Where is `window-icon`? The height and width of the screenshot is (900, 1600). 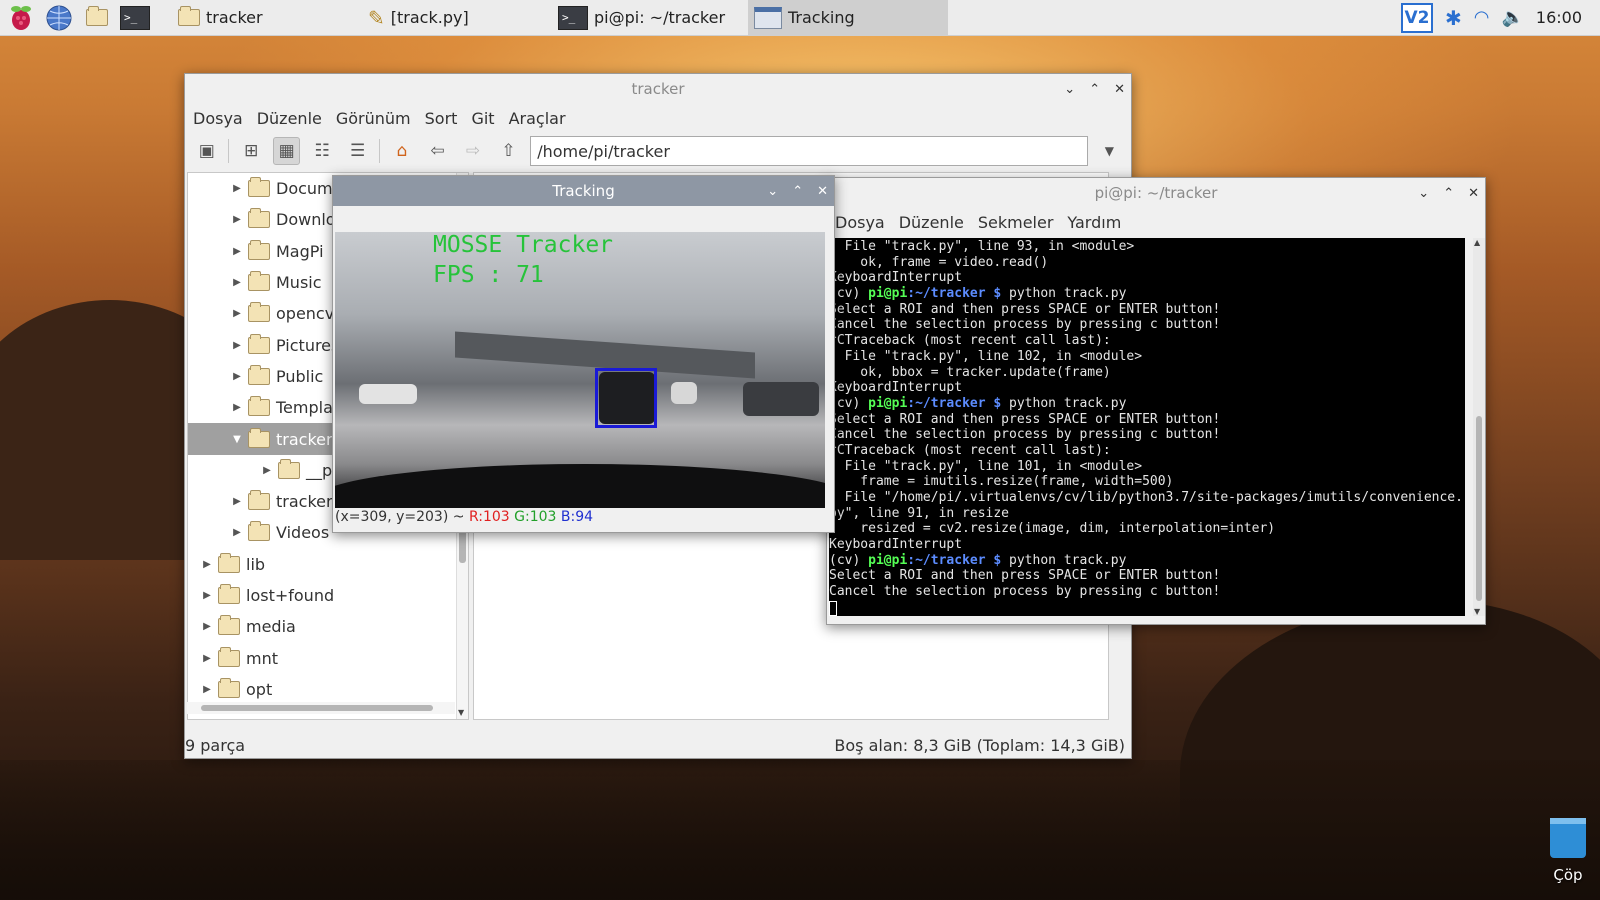 window-icon is located at coordinates (768, 17).